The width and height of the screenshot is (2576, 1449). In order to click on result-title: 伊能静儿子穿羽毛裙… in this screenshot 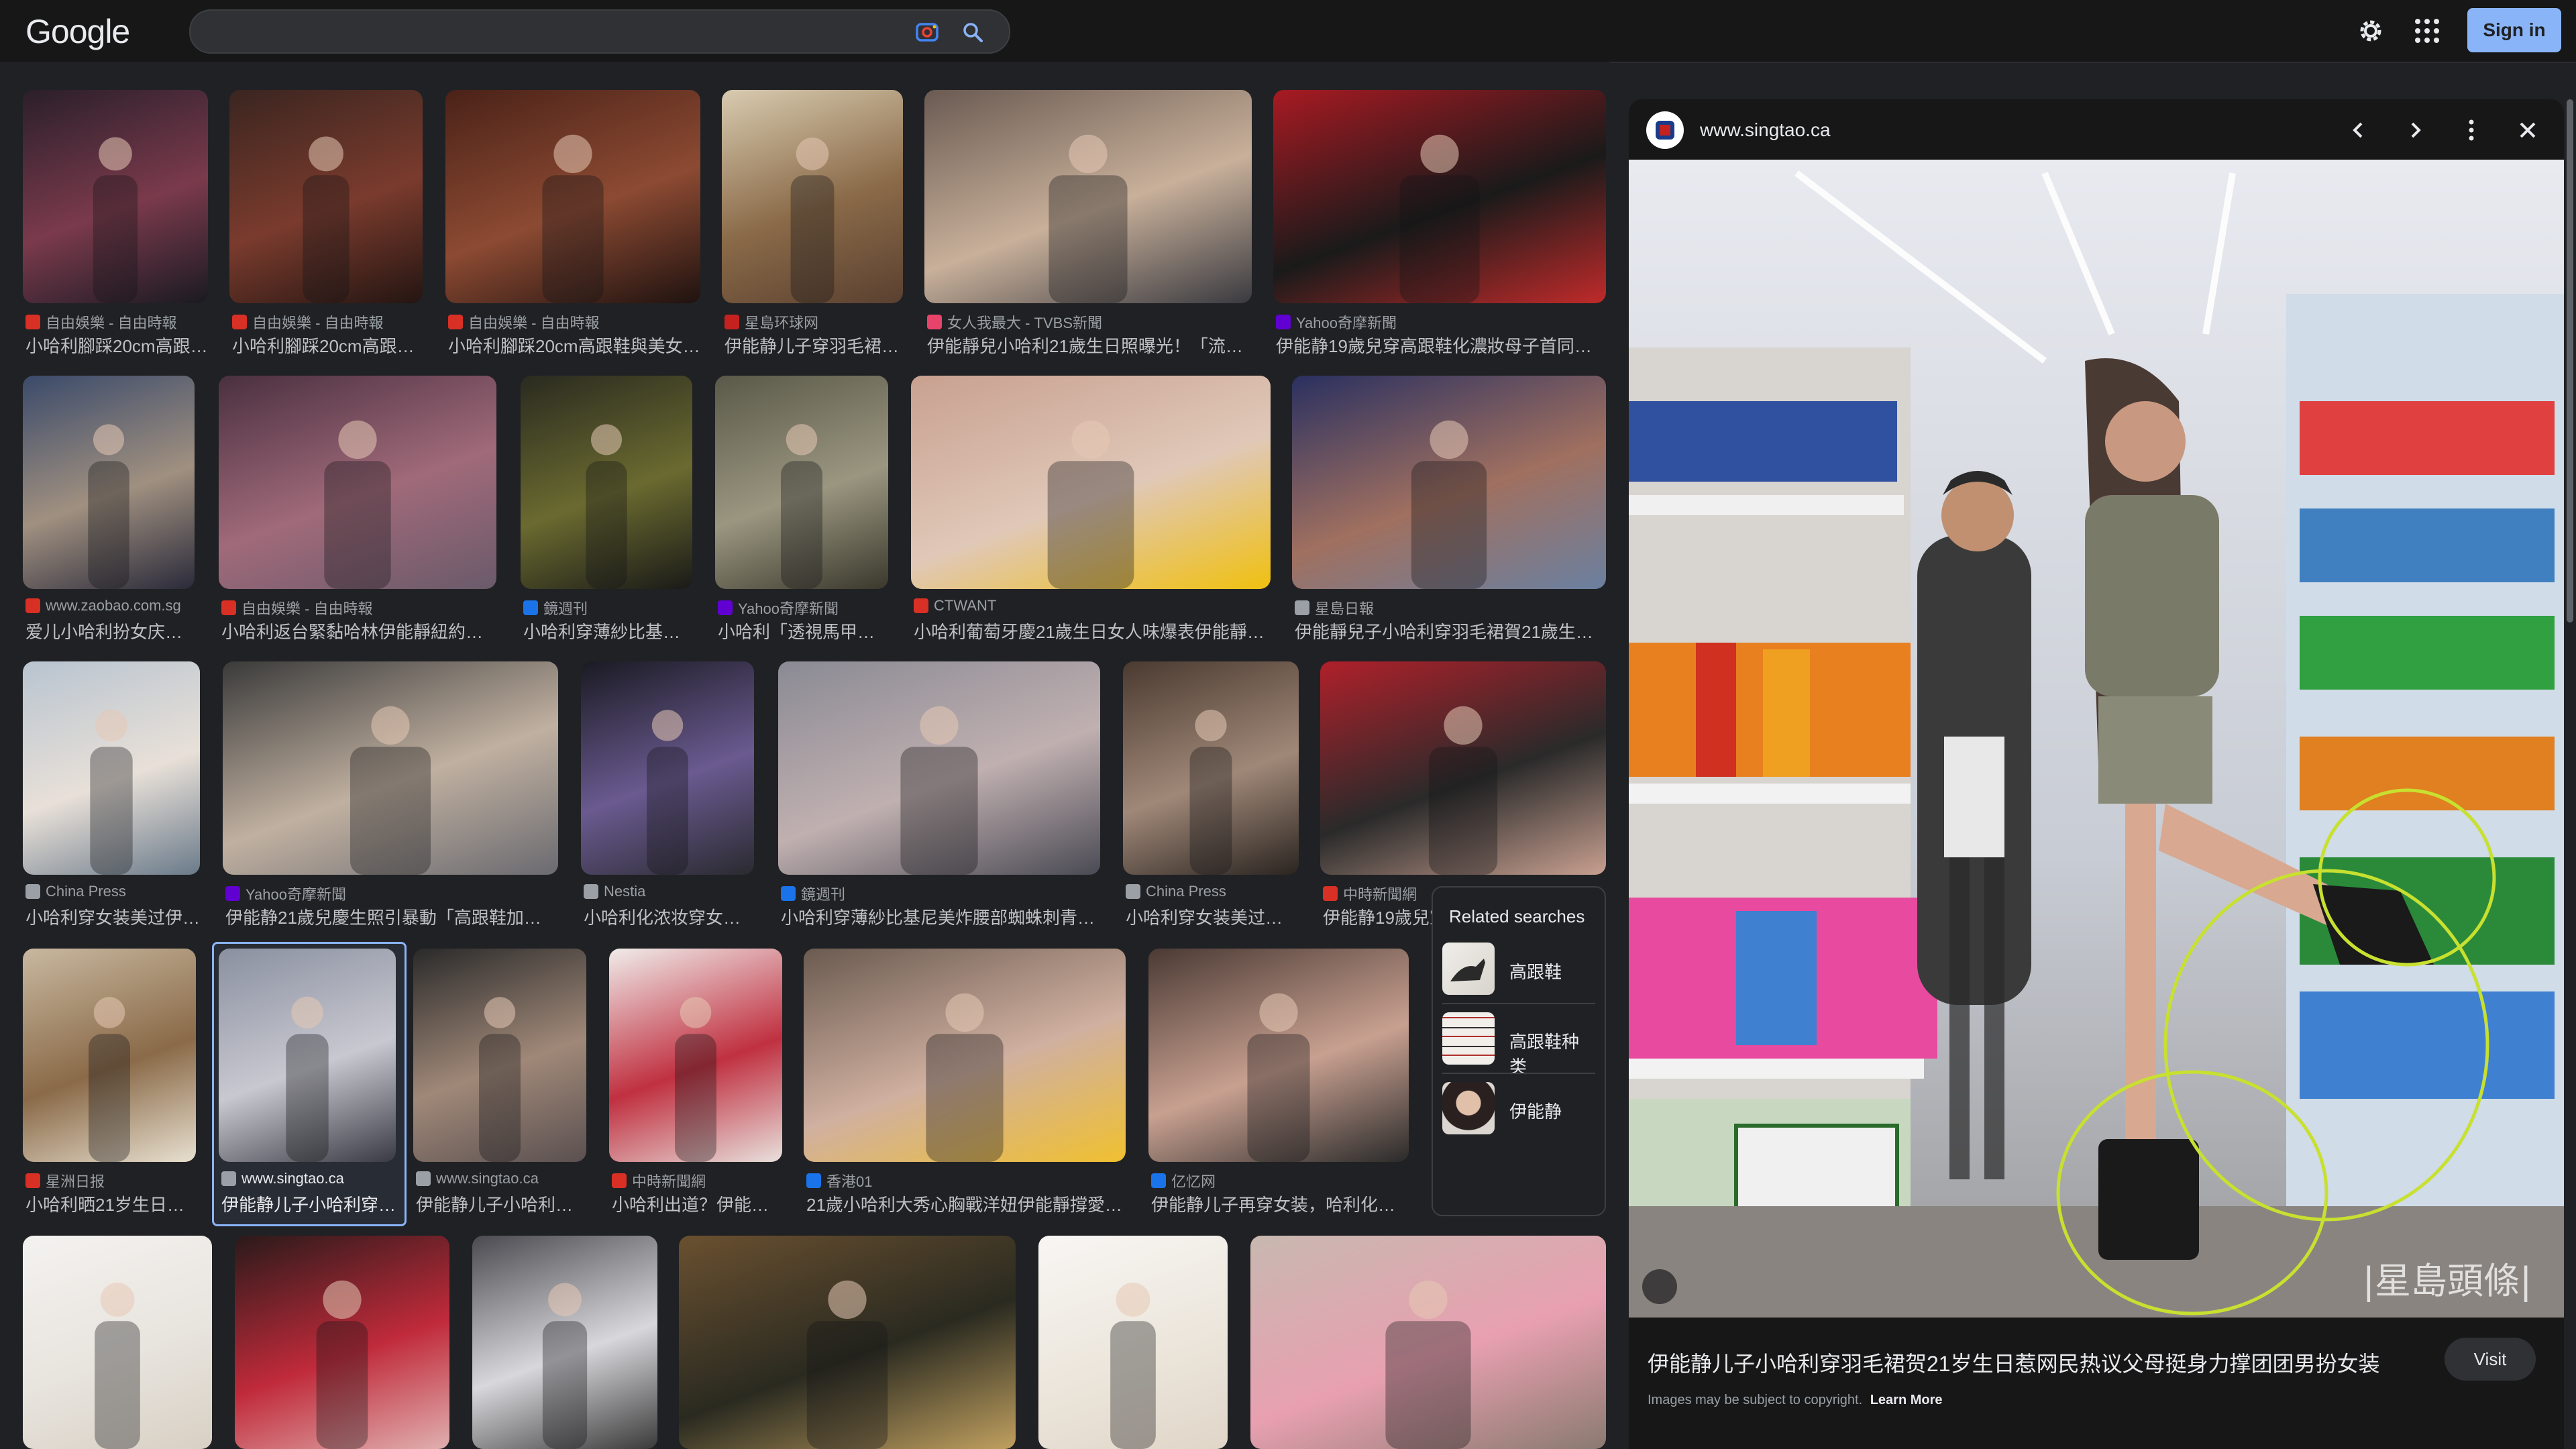, I will do `click(813, 345)`.